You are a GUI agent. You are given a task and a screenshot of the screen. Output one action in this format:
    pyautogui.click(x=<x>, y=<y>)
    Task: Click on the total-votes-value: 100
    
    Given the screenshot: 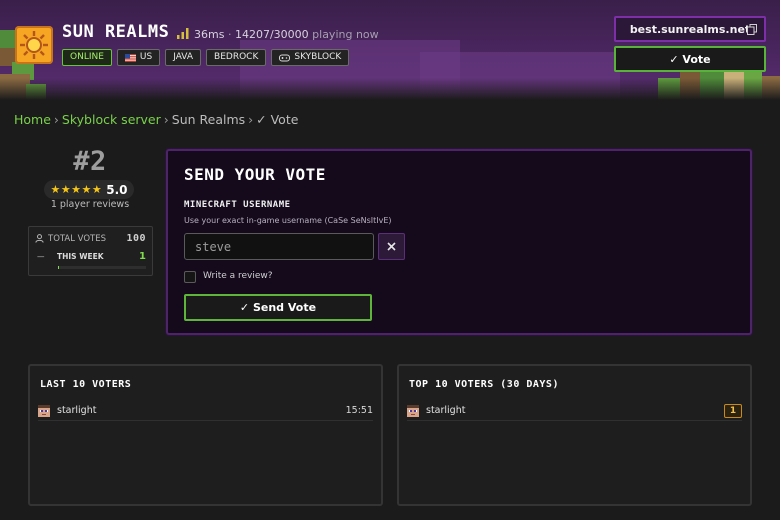 What is the action you would take?
    pyautogui.click(x=136, y=238)
    